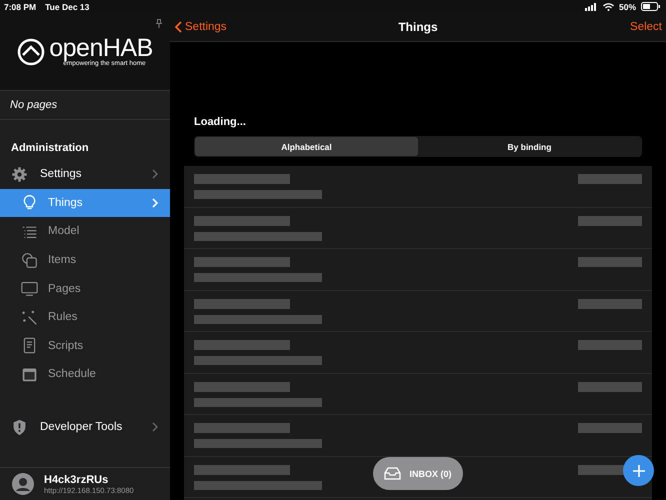 This screenshot has height=500, width=666. I want to click on magic-wand-icon, so click(29, 317).